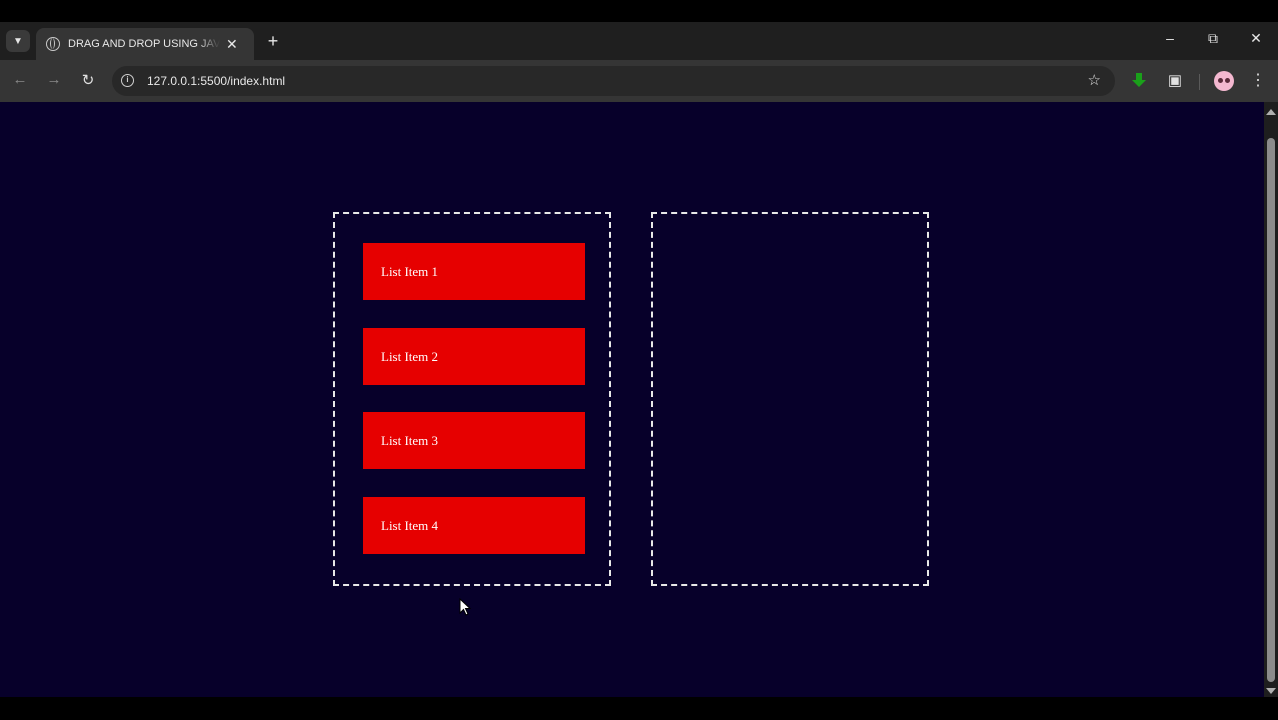 This screenshot has height=720, width=1278. I want to click on info-icon: i, so click(127, 80).